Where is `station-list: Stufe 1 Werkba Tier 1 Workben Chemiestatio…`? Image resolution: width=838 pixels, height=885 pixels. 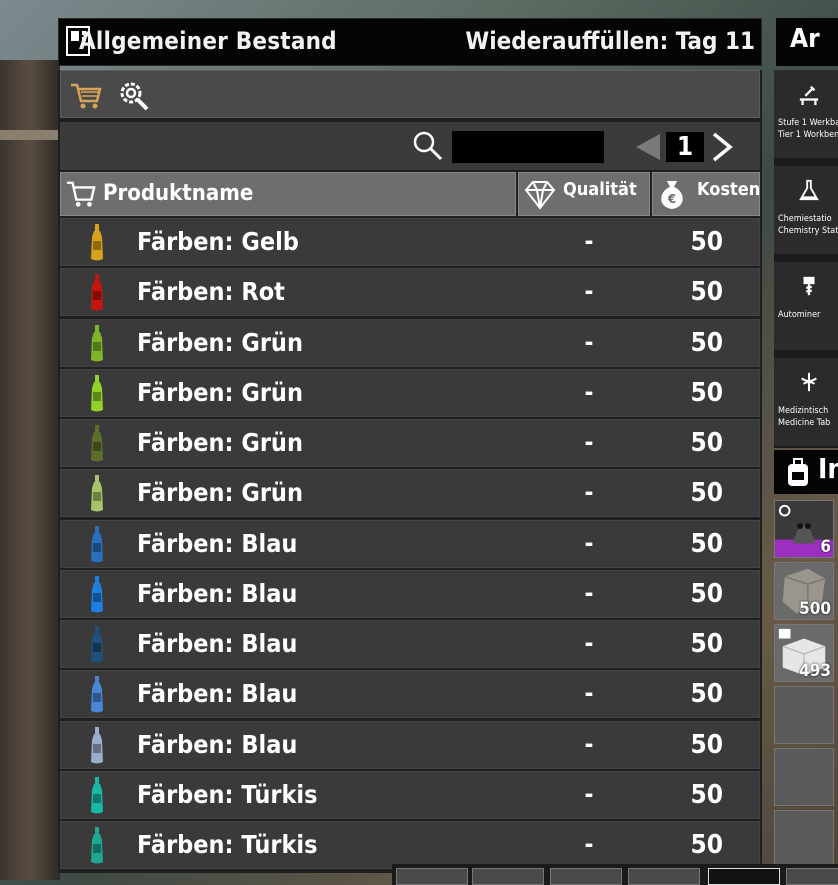
station-list: Stufe 1 Werkba Tier 1 Workben Chemiestatio… is located at coordinates (806, 259).